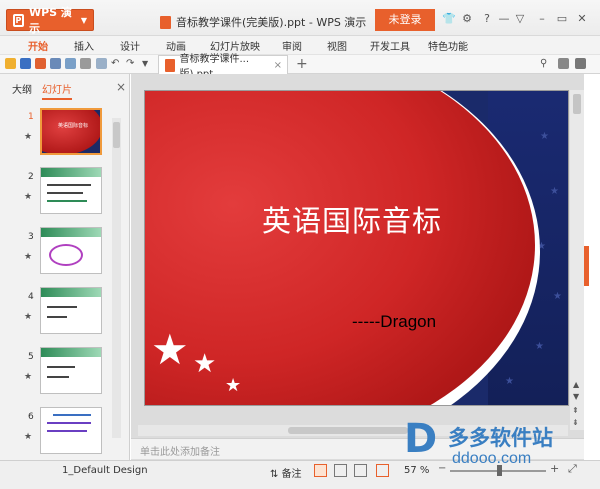 The image size is (600, 489). What do you see at coordinates (70, 63) in the screenshot?
I see `print-preview-icon` at bounding box center [70, 63].